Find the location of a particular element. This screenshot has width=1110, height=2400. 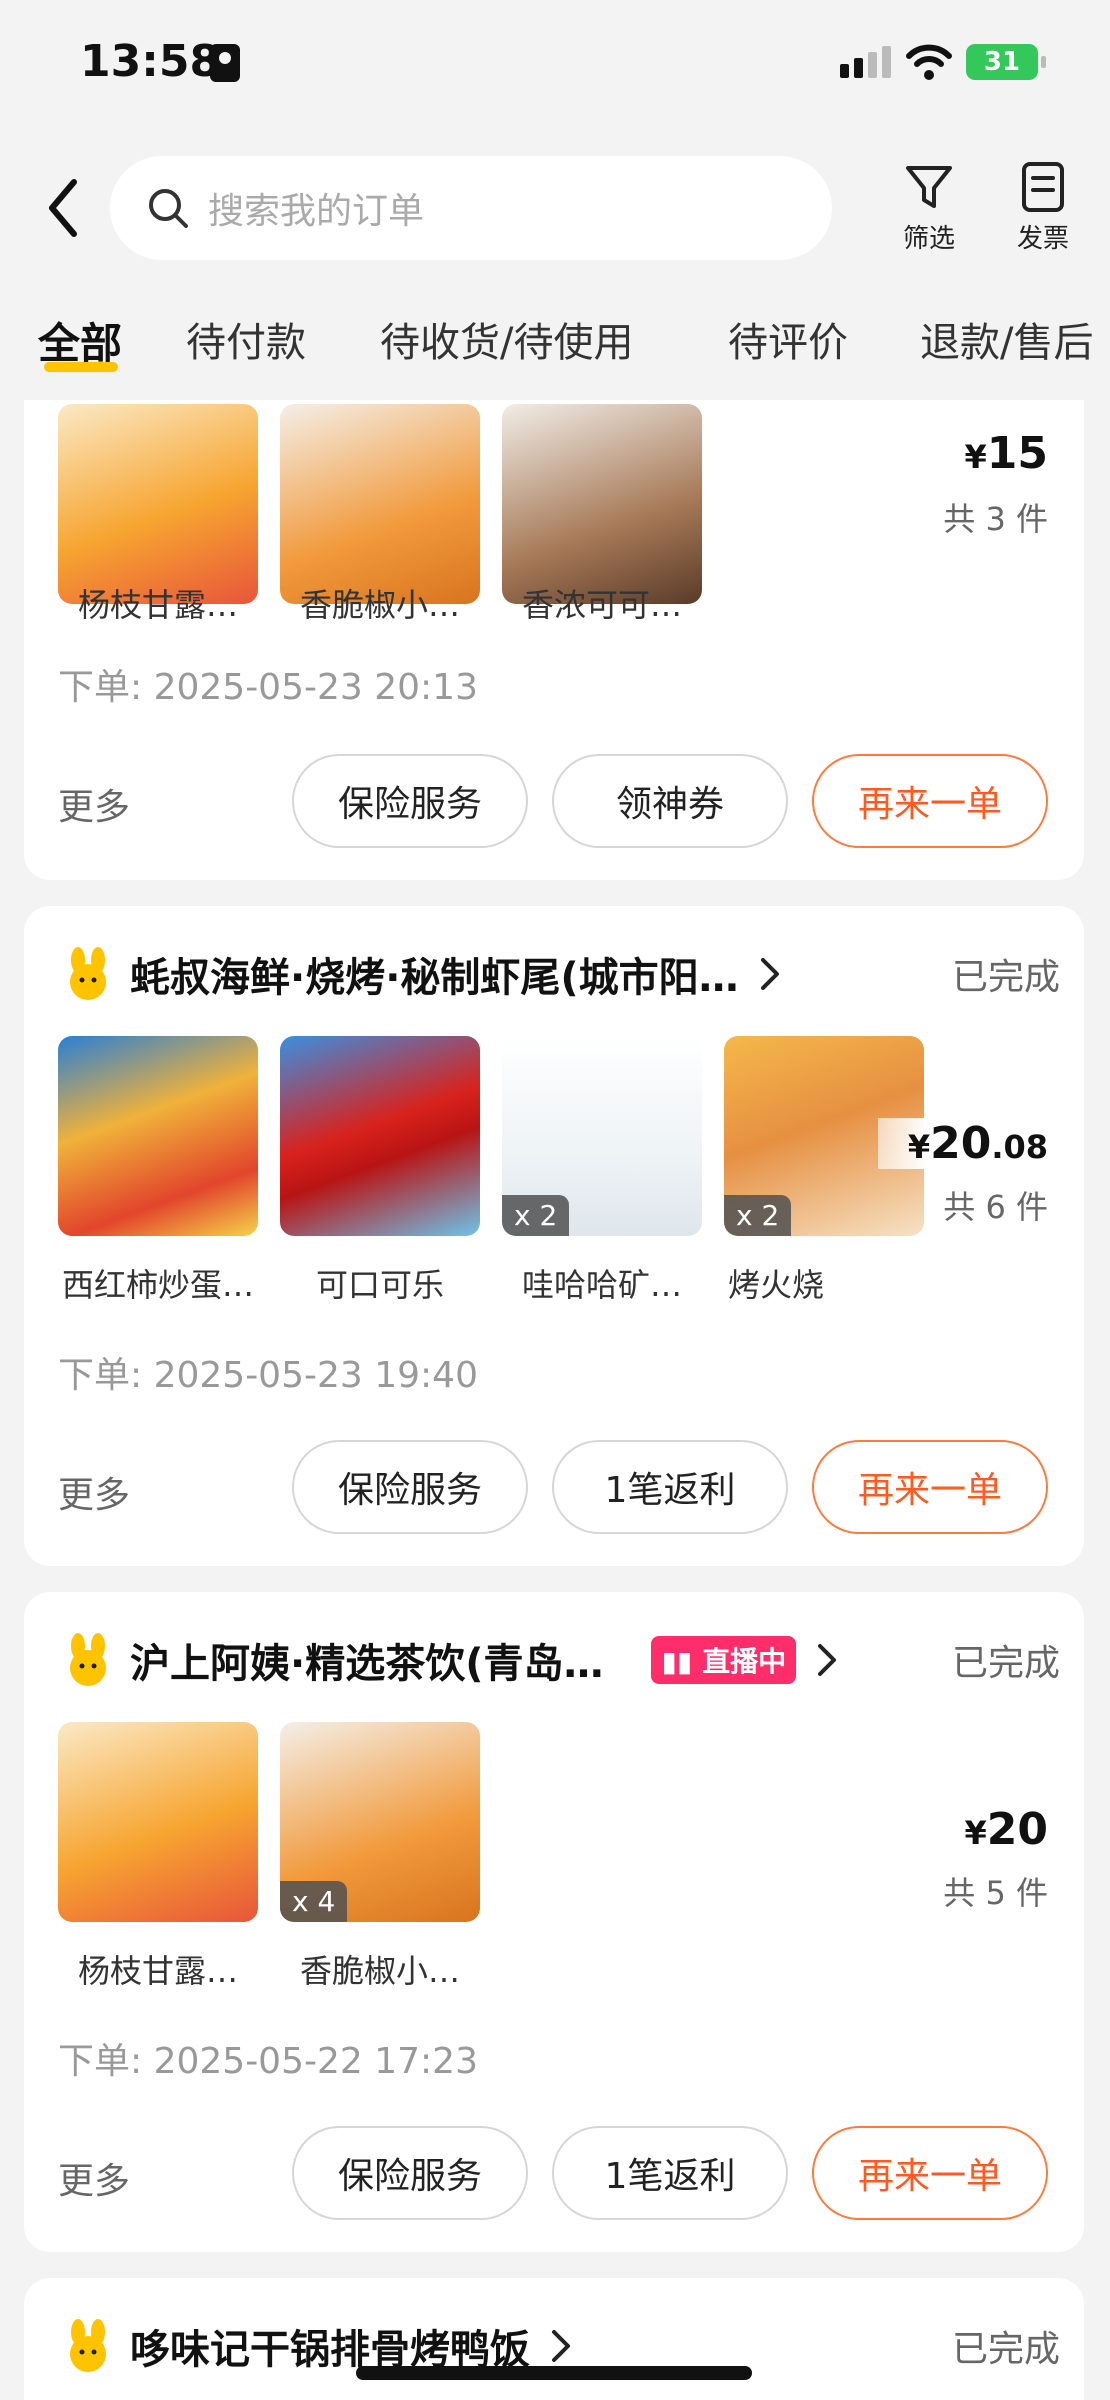

order-price: ¥15 is located at coordinates (1007, 453).